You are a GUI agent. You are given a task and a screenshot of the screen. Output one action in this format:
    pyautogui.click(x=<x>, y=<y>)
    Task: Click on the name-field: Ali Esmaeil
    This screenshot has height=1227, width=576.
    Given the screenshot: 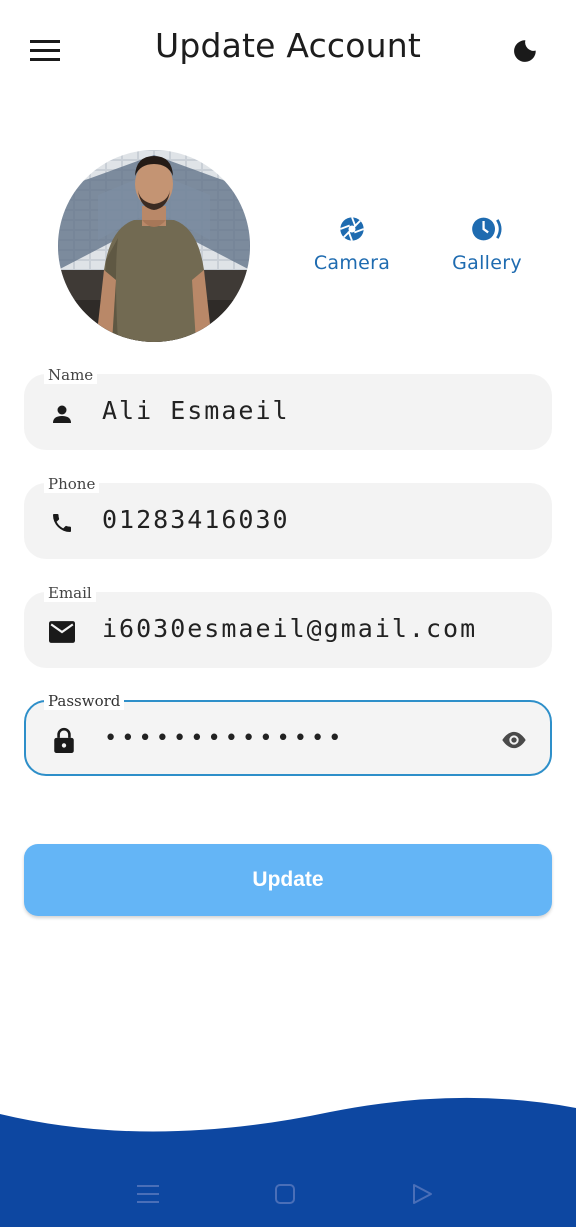 What is the action you would take?
    pyautogui.click(x=288, y=412)
    